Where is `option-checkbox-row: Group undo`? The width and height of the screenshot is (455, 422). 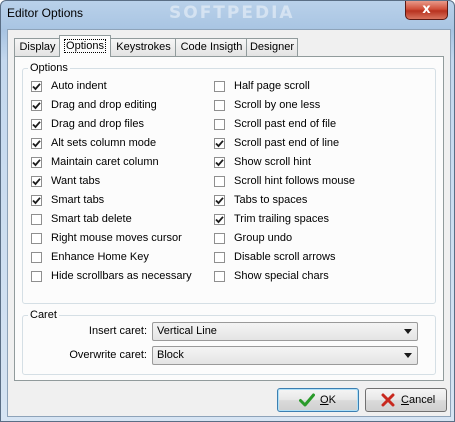 option-checkbox-row: Group undo is located at coordinates (253, 238).